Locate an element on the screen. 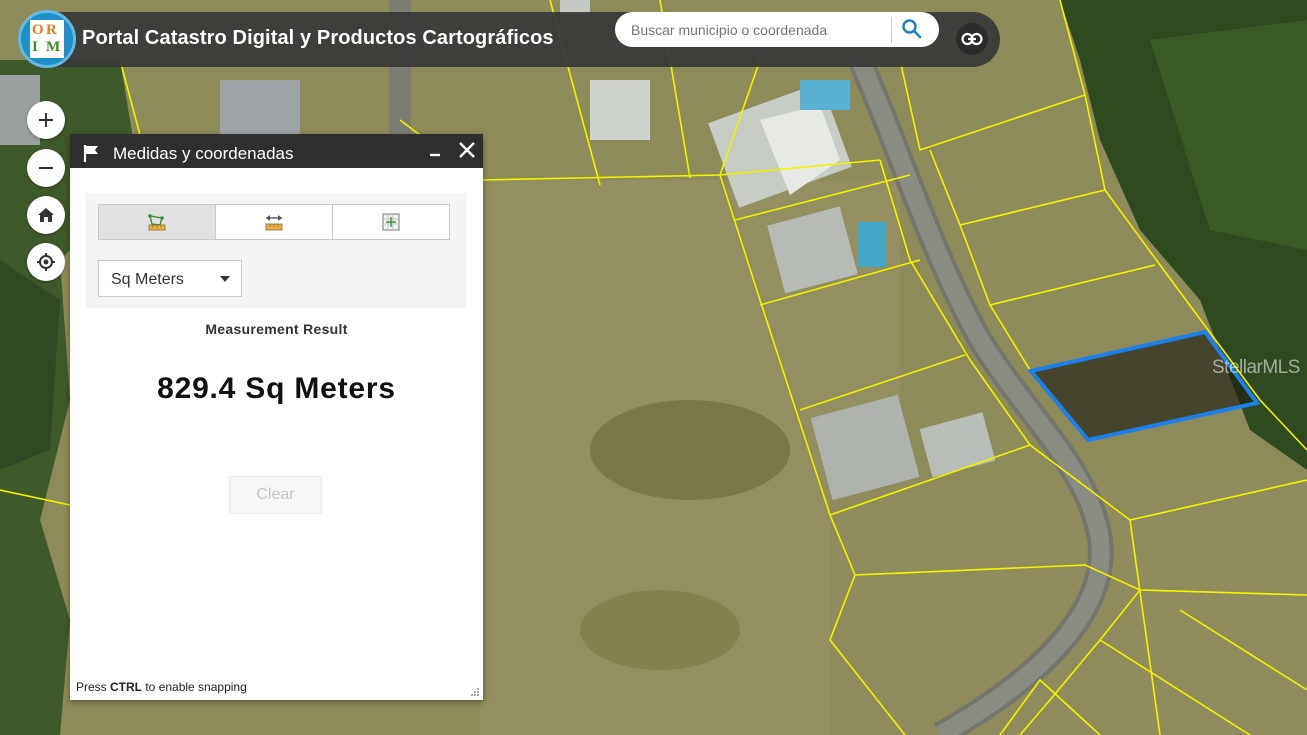  area-measure-icon is located at coordinates (157, 222).